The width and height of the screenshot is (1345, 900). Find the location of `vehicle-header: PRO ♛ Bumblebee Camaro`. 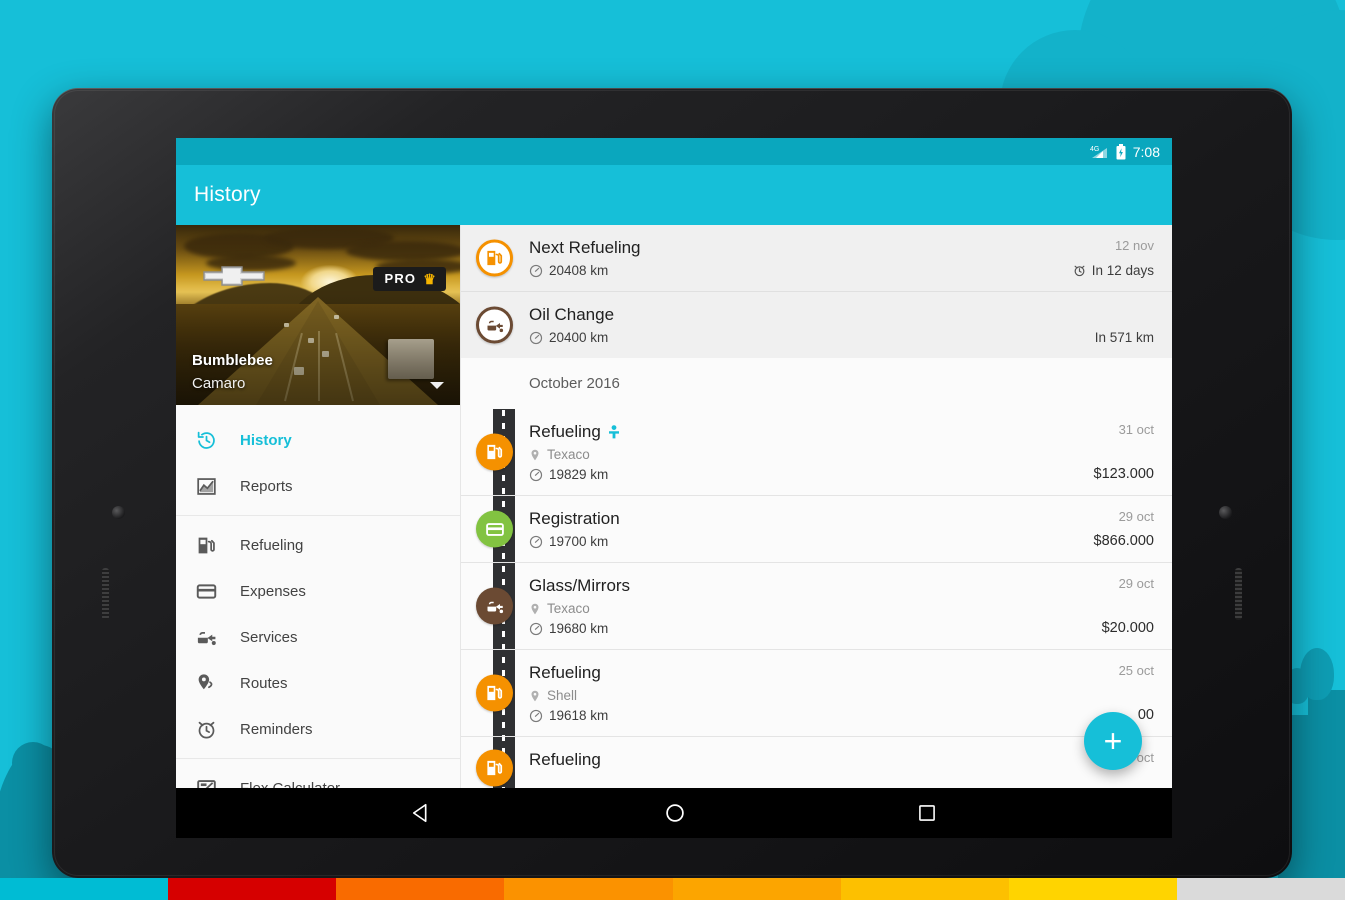

vehicle-header: PRO ♛ Bumblebee Camaro is located at coordinates (318, 315).